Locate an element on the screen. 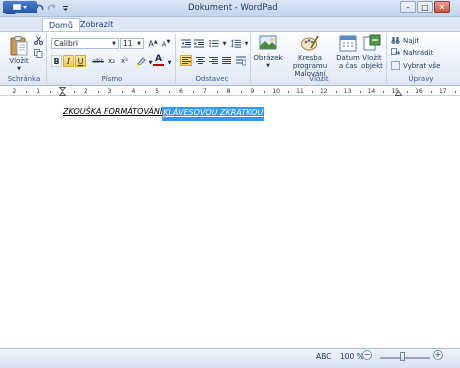 This screenshot has width=460, height=368. justify-button is located at coordinates (226, 60).